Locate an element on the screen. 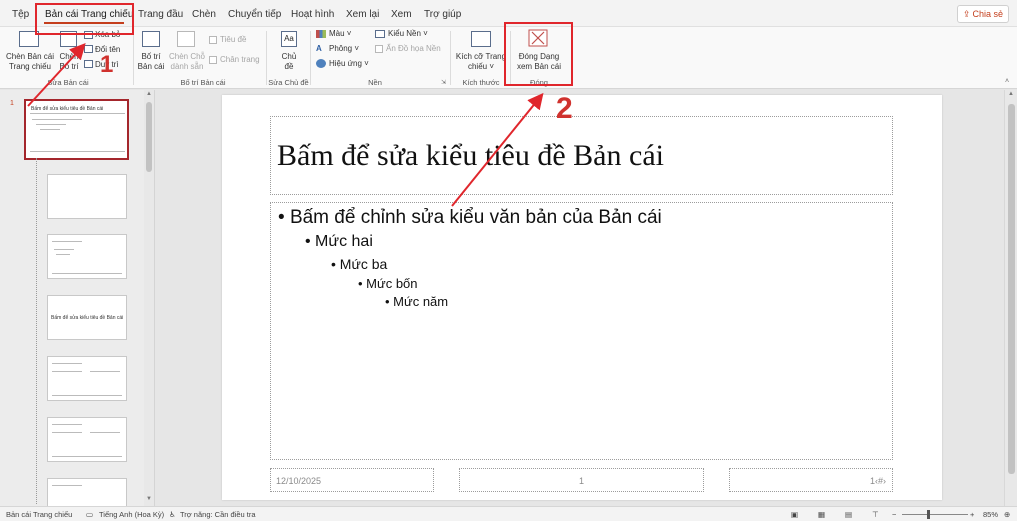 Image resolution: width=1017 pixels, height=521 pixels. slide-size-button: Kích cỡ Trang chiếu ˅ is located at coordinates (481, 62).